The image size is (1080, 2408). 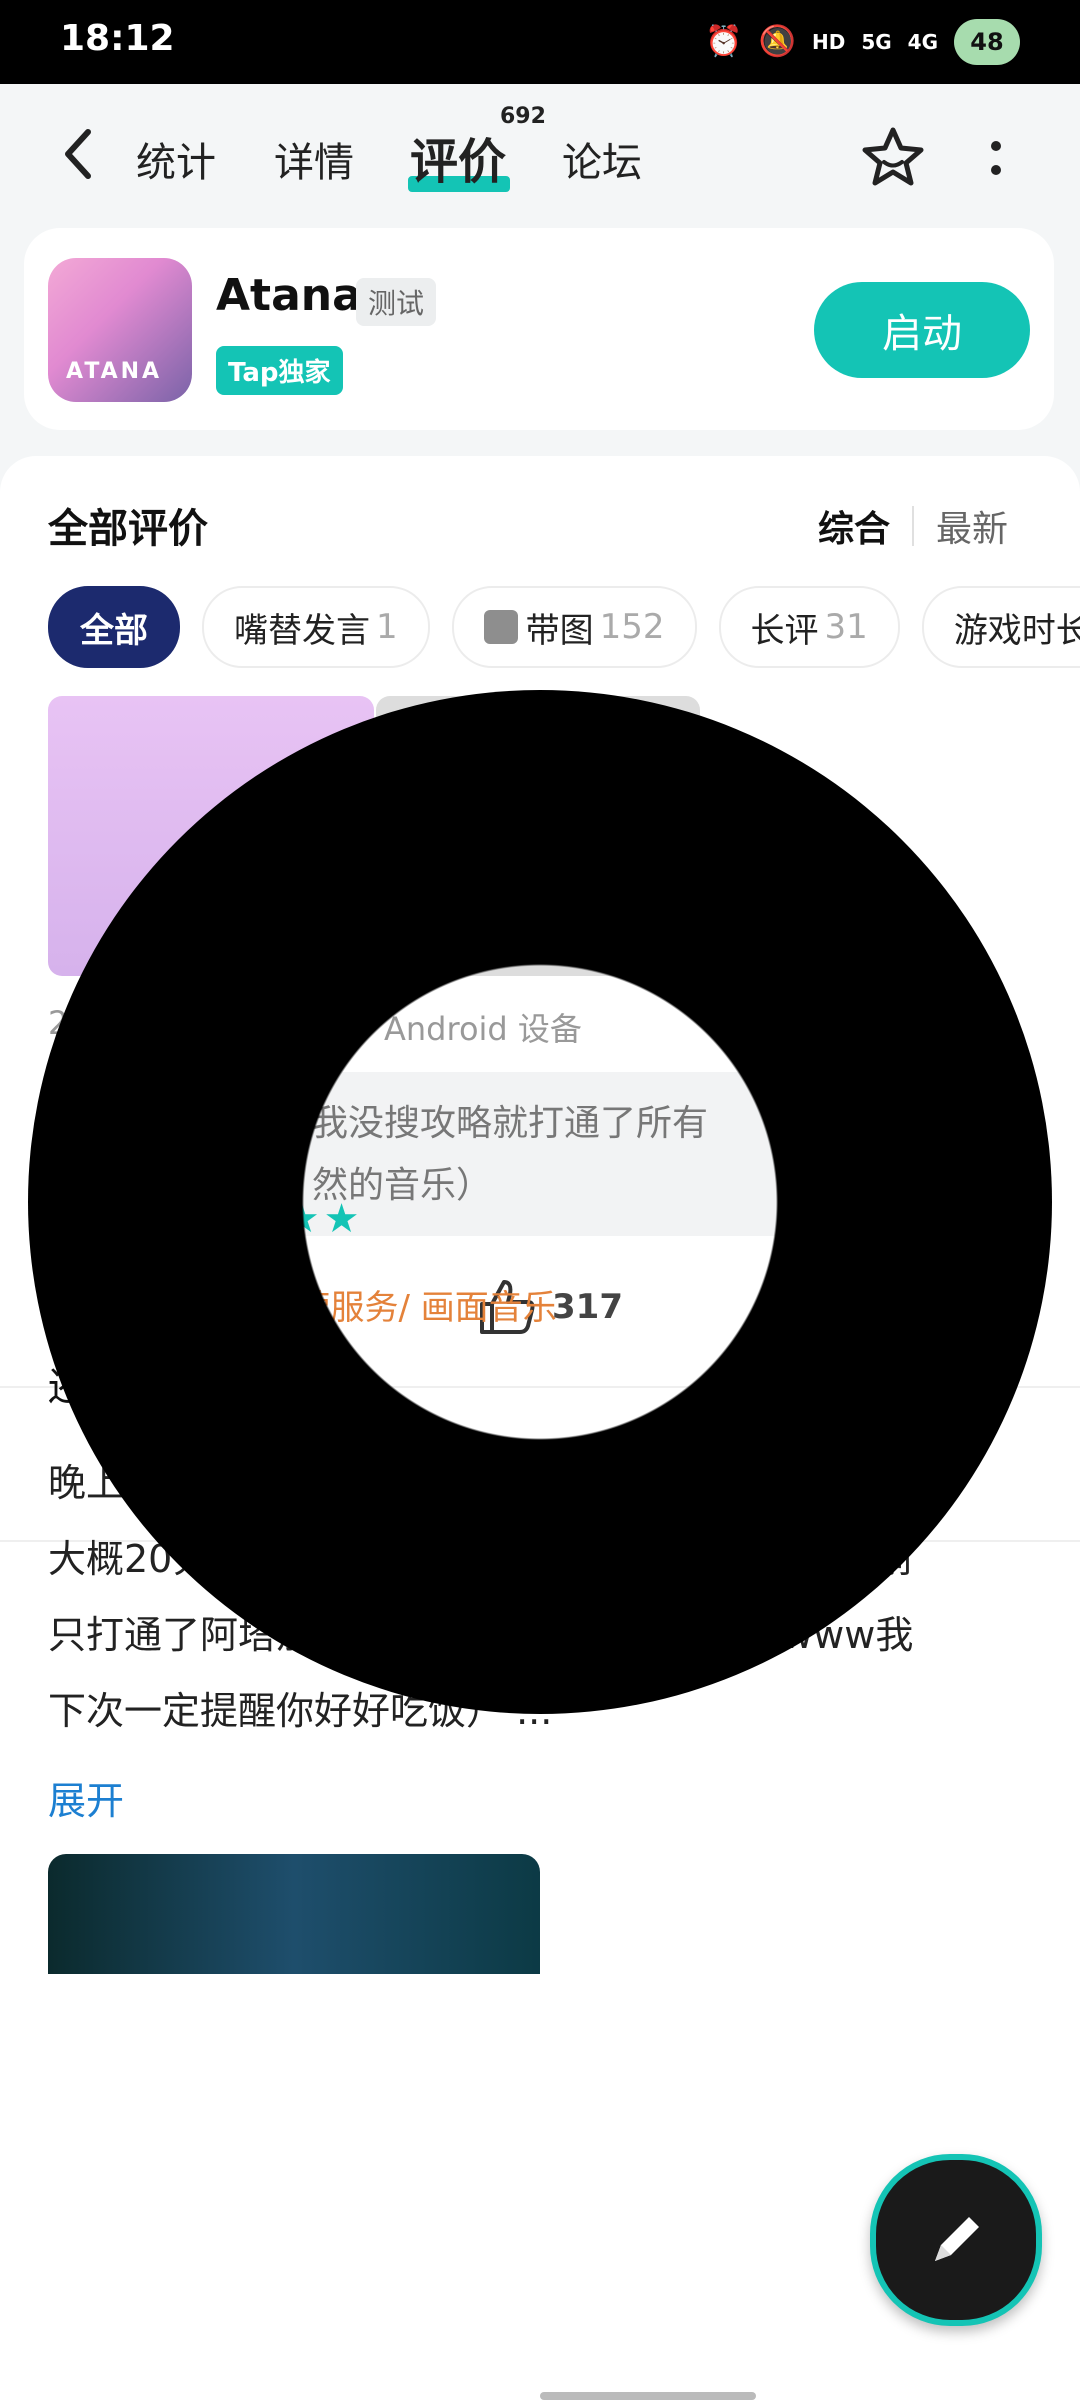 I want to click on chip-quote: 嘴替发言 1, so click(x=316, y=627).